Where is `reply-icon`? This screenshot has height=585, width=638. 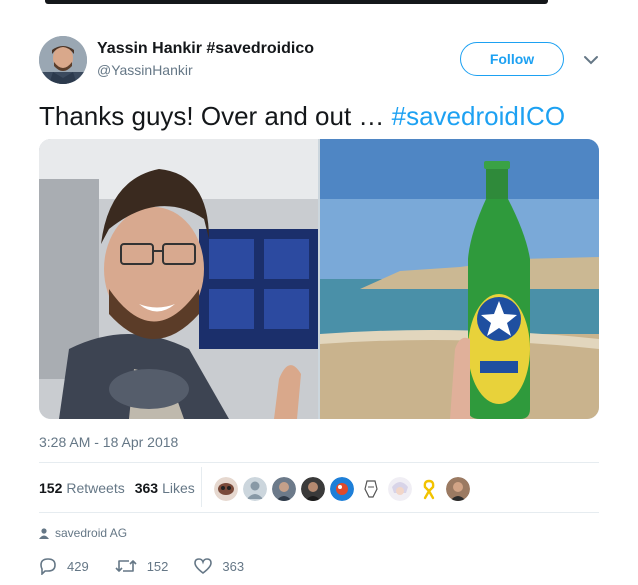 reply-icon is located at coordinates (48, 566).